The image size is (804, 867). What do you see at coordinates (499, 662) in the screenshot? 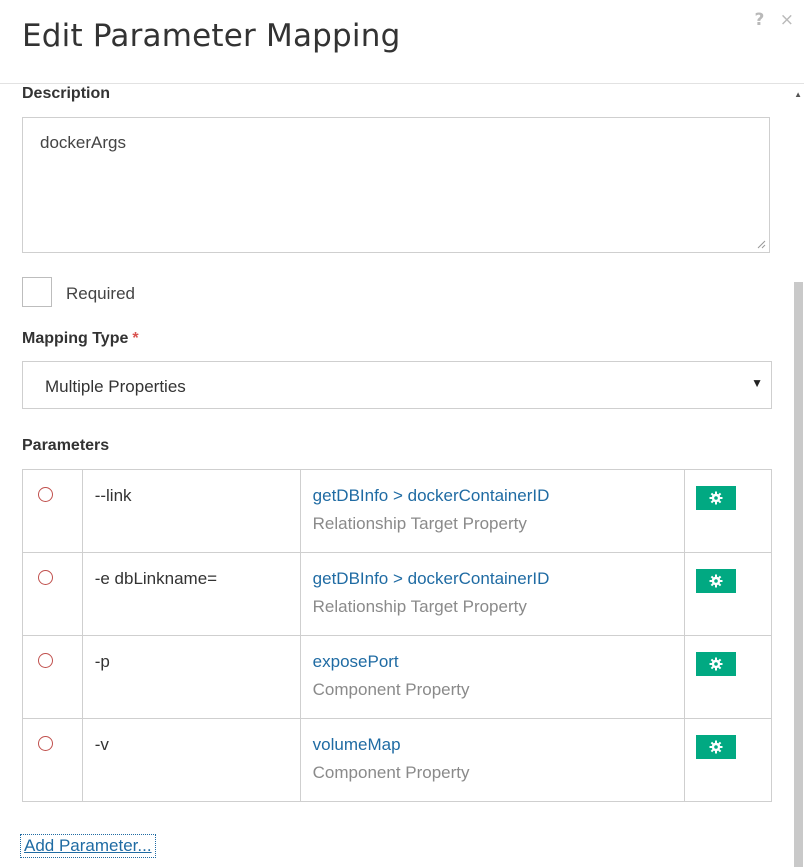
I see `target-link: exposePort` at bounding box center [499, 662].